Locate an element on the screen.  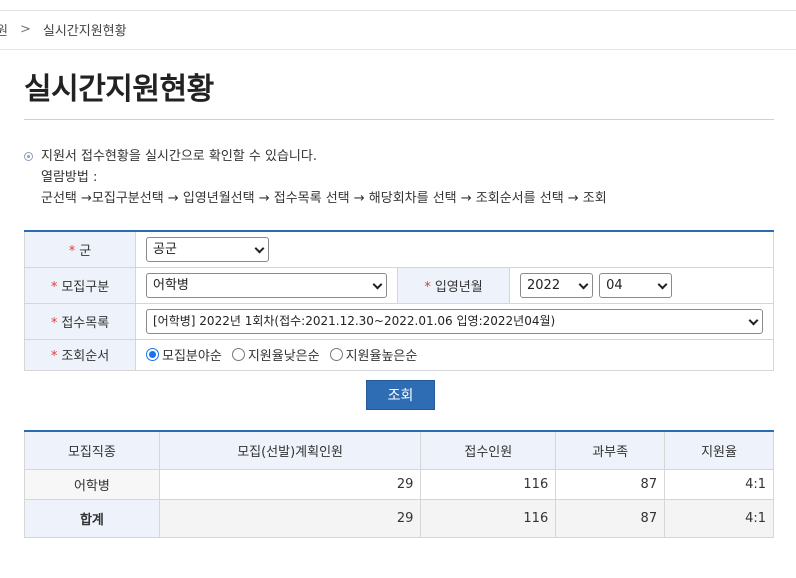
army-row: * 군 공군 is located at coordinates (399, 249).